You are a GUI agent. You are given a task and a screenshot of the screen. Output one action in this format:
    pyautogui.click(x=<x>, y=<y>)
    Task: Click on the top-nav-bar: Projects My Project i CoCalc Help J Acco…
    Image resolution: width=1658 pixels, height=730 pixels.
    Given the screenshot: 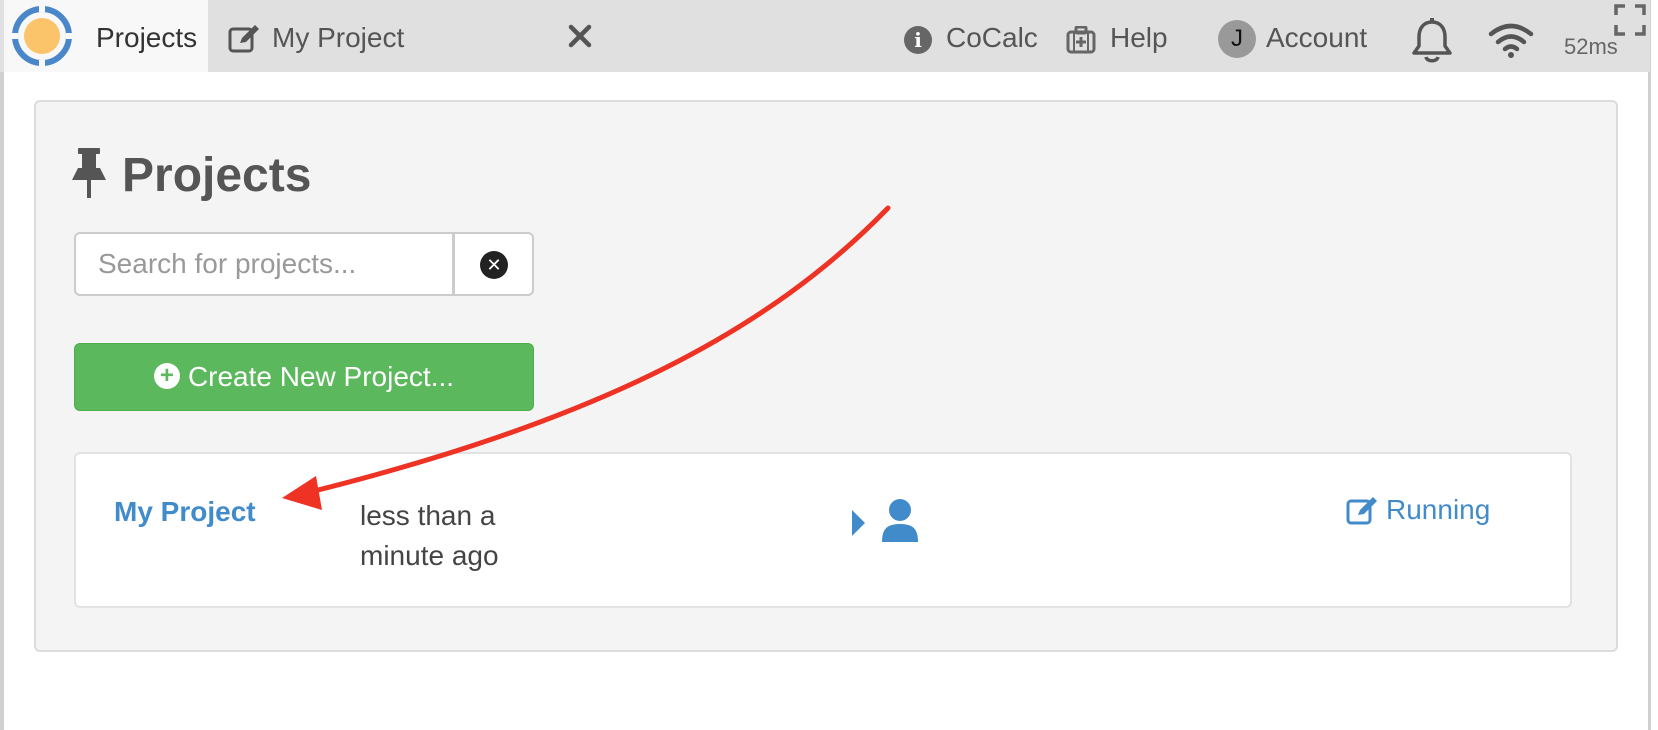 What is the action you would take?
    pyautogui.click(x=825, y=36)
    